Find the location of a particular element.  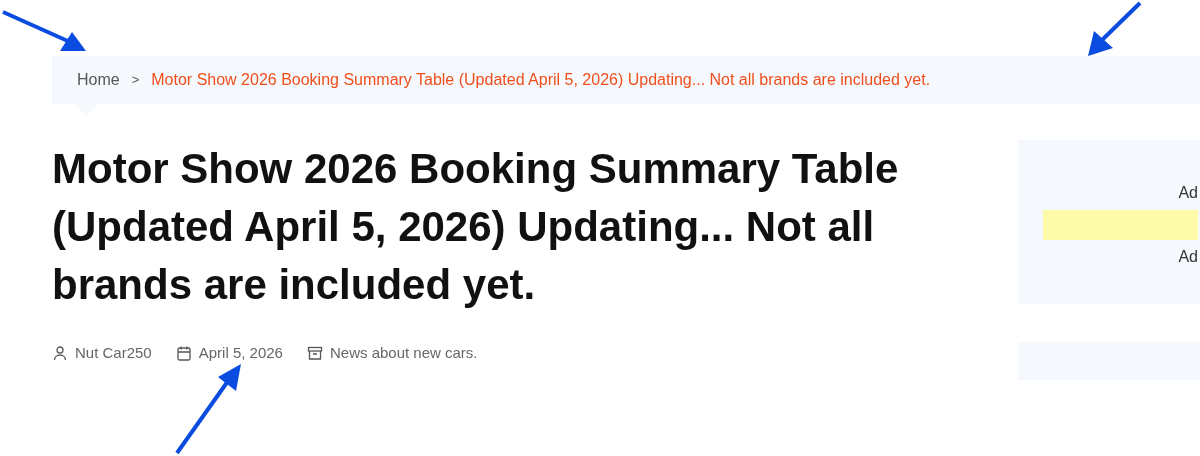

calendar-icon is located at coordinates (183, 353).